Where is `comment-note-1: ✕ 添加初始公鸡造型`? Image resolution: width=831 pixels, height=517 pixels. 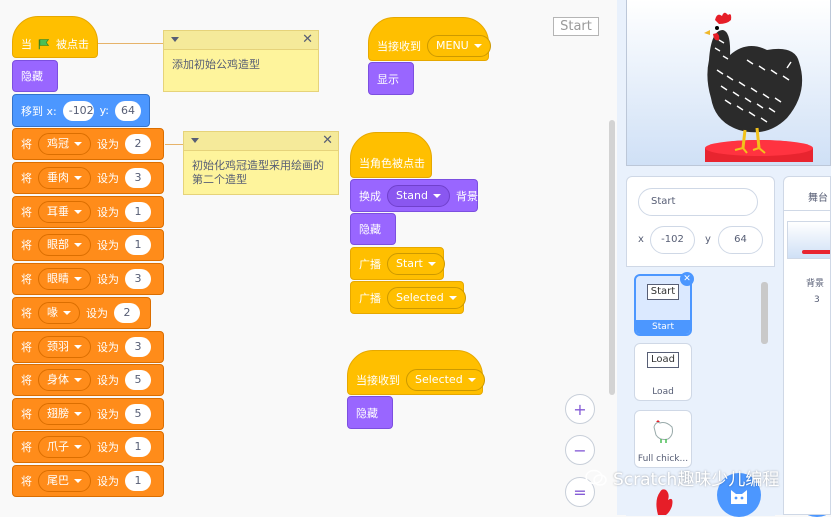 comment-note-1: ✕ 添加初始公鸡造型 is located at coordinates (241, 61).